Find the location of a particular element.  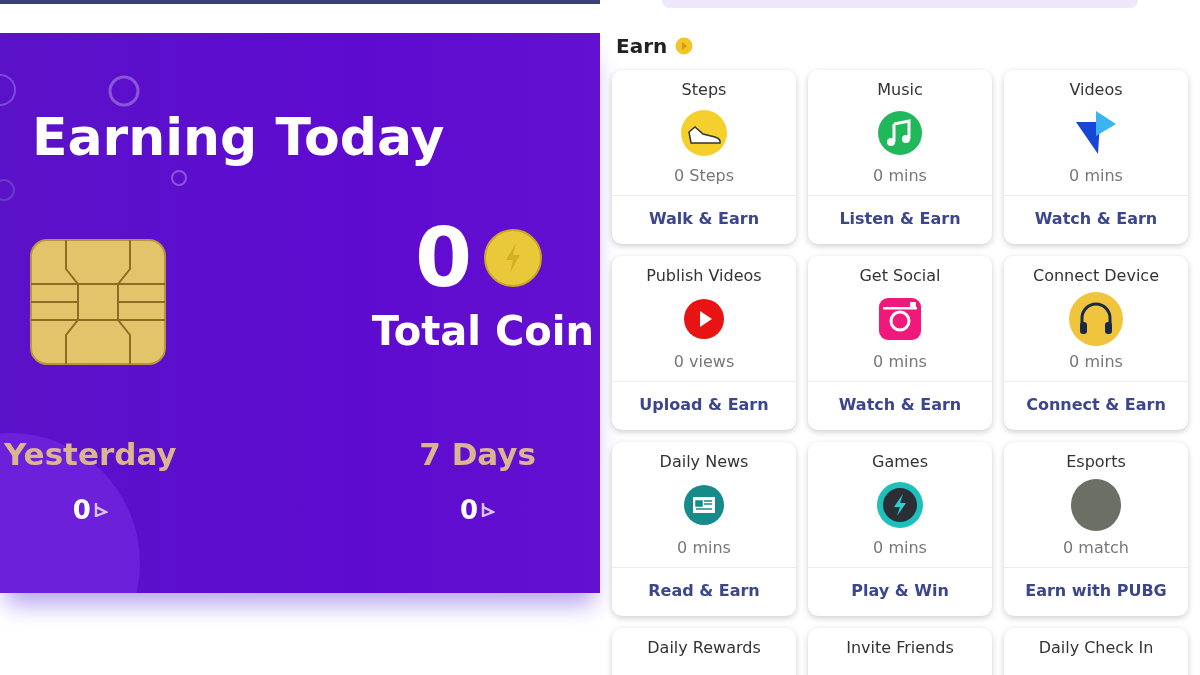

card-title: Publish Videos is located at coordinates (704, 276).